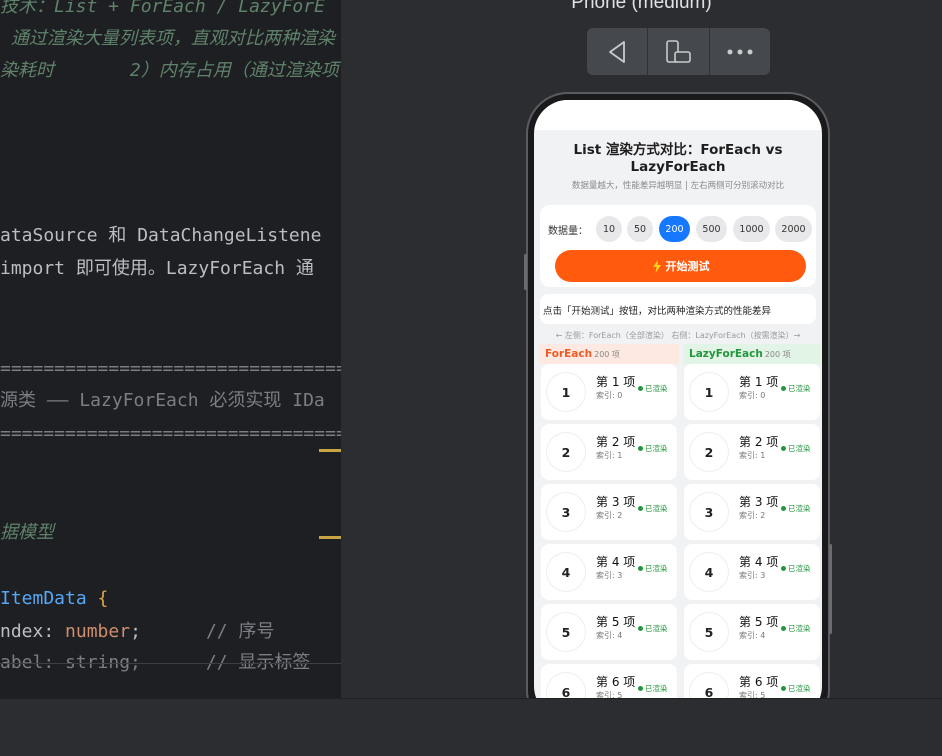 The height and width of the screenshot is (756, 942). Describe the element at coordinates (679, 51) in the screenshot. I see `rotate-button` at that location.